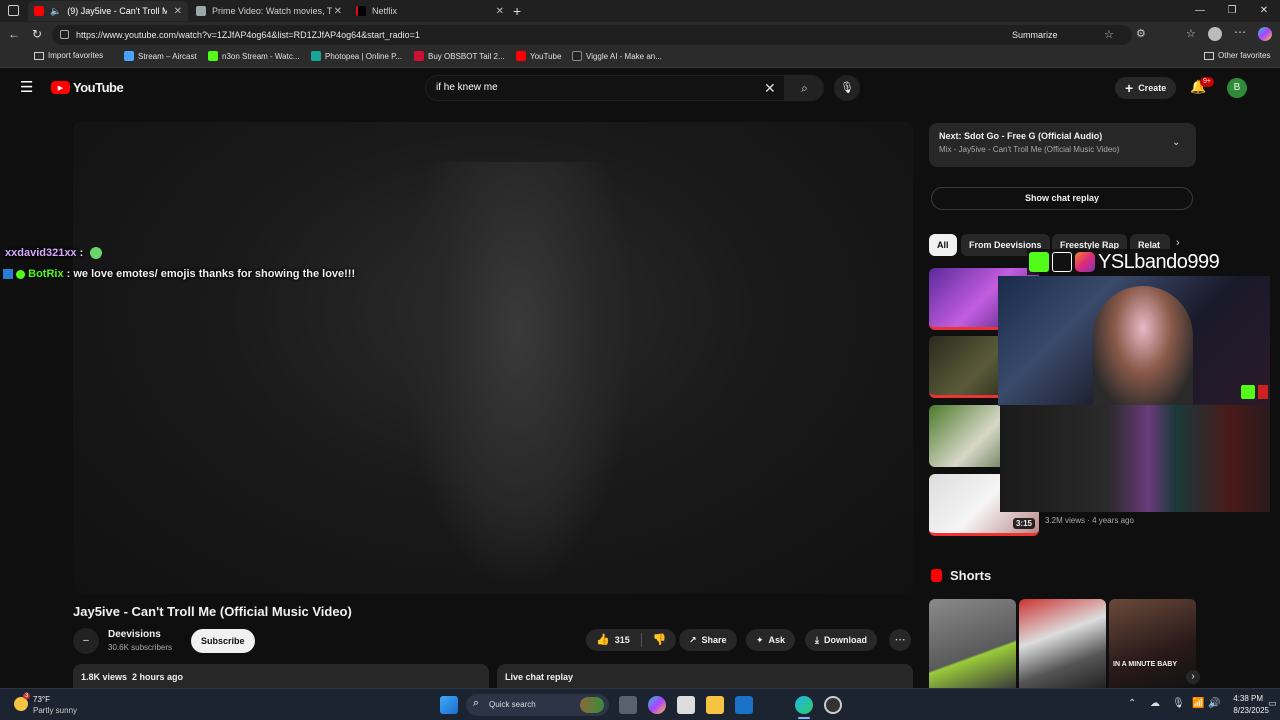 The image size is (1280, 720). Describe the element at coordinates (517, 11) in the screenshot. I see `new-tab-icon: +` at that location.